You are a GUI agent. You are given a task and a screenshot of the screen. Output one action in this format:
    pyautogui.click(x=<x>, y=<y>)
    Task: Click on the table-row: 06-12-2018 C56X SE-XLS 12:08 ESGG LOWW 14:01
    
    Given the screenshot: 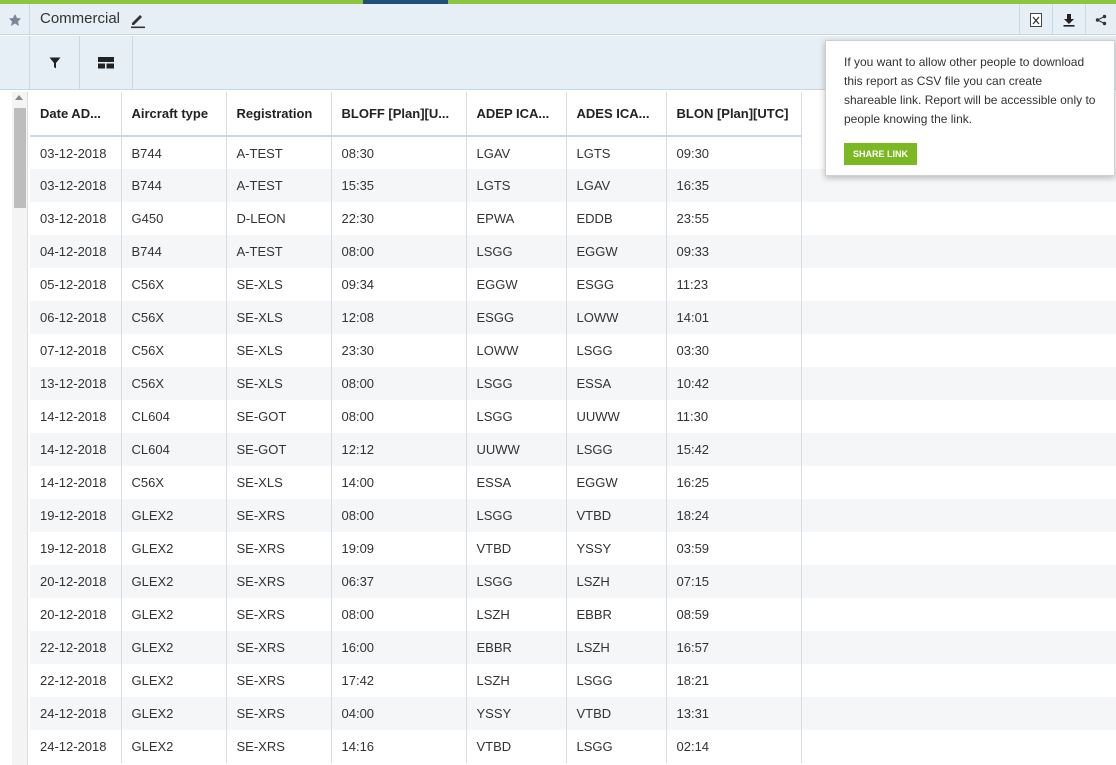 What is the action you would take?
    pyautogui.click(x=416, y=317)
    